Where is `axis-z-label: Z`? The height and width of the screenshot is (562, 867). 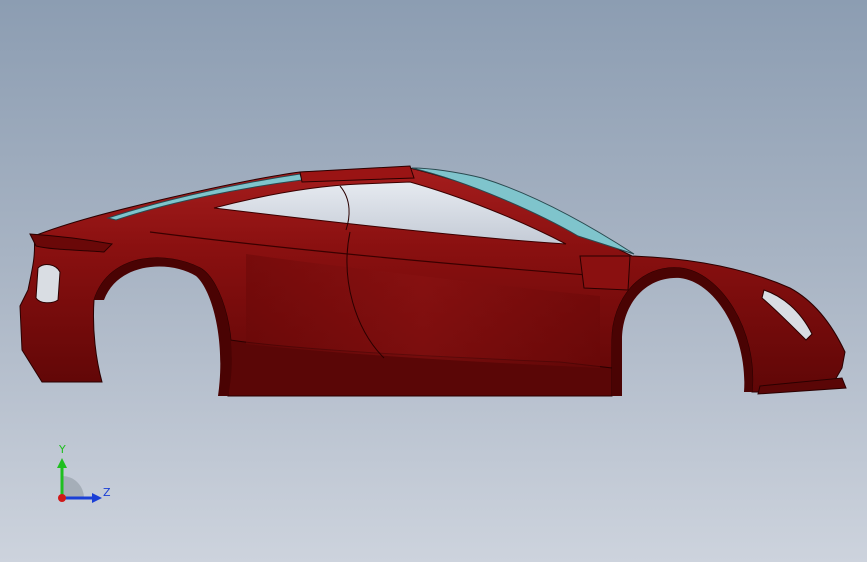 axis-z-label: Z is located at coordinates (107, 492).